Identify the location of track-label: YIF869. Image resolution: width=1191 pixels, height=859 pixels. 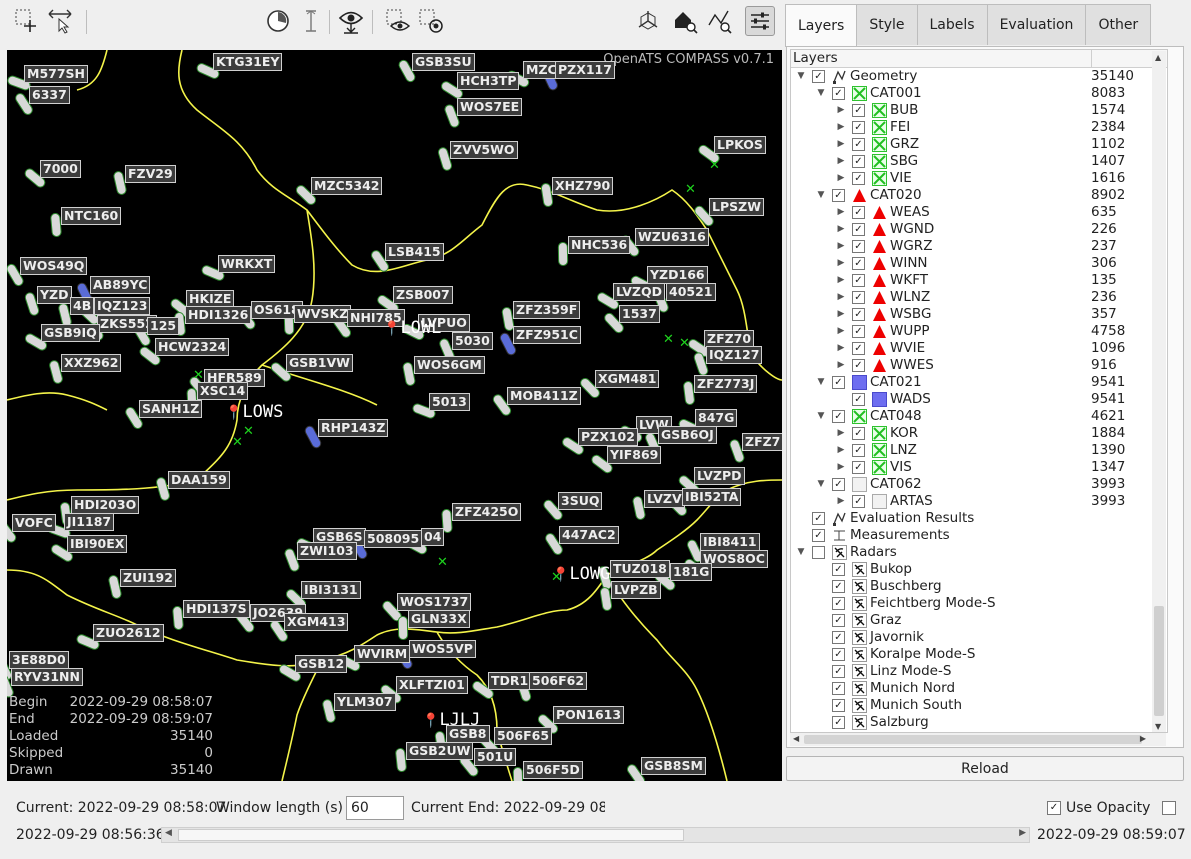
(634, 455).